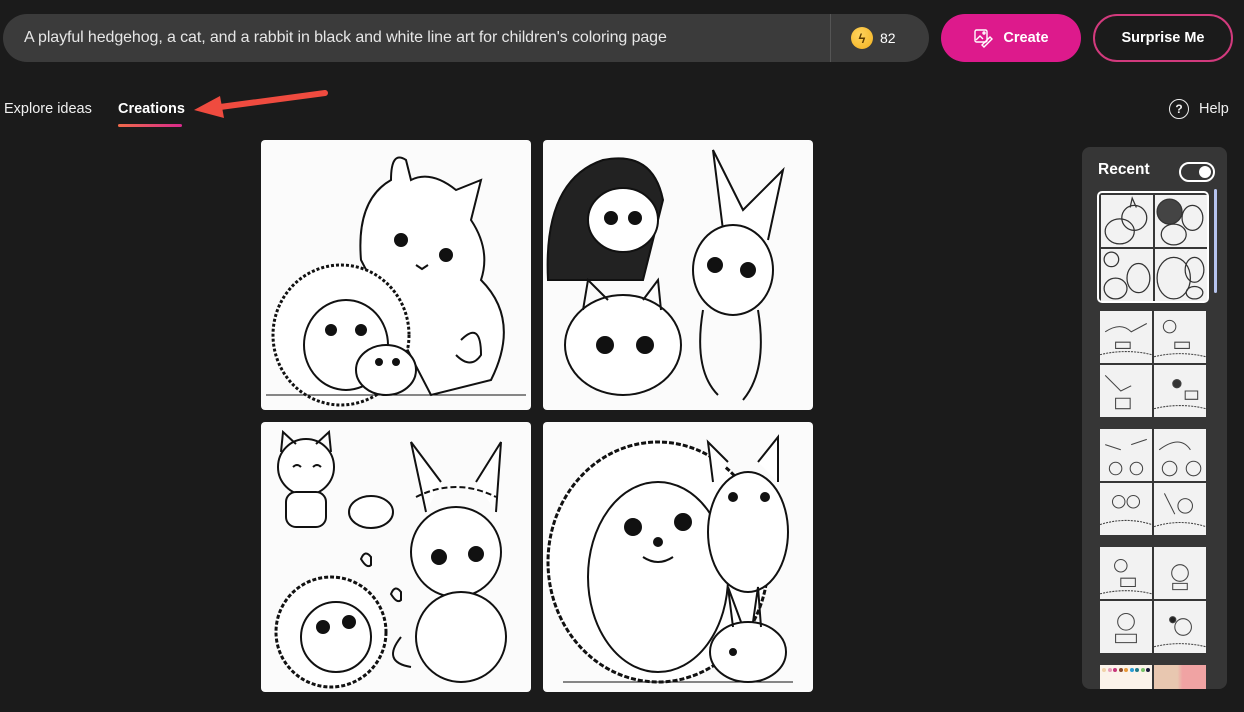  What do you see at coordinates (48, 109) in the screenshot?
I see `tab-explore-ideas: Explore ideas` at bounding box center [48, 109].